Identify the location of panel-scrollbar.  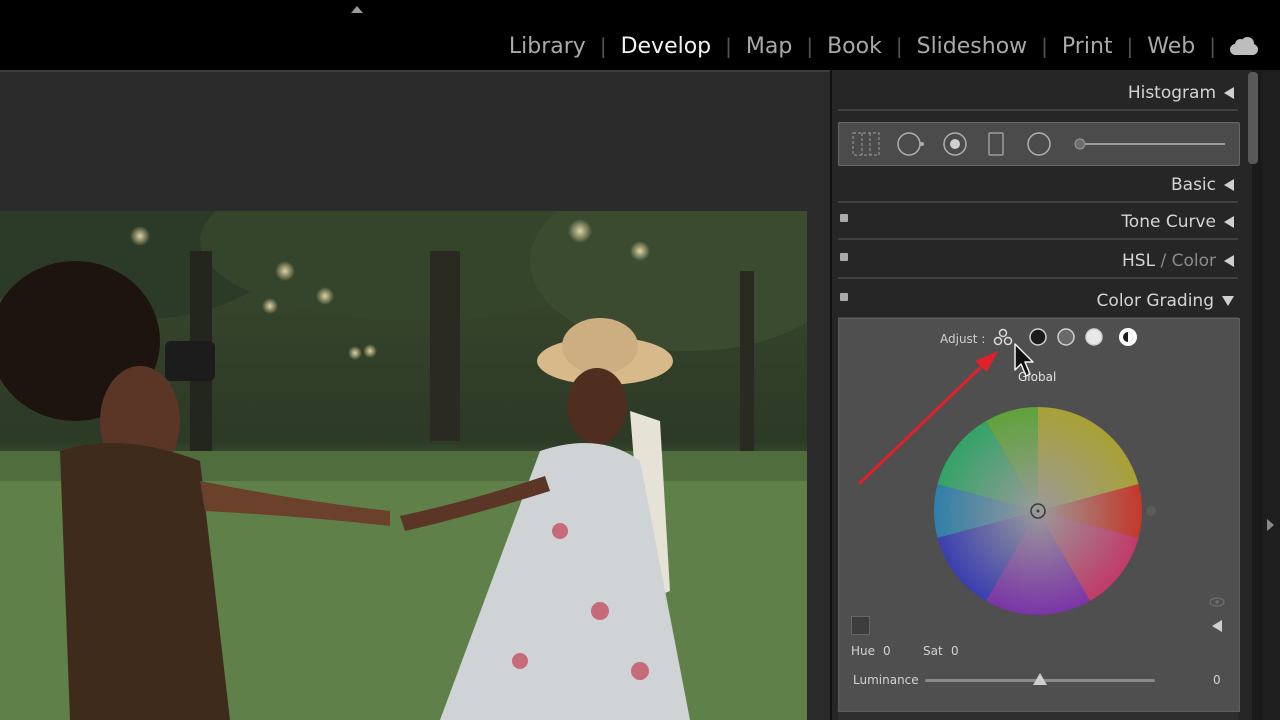
(1253, 118).